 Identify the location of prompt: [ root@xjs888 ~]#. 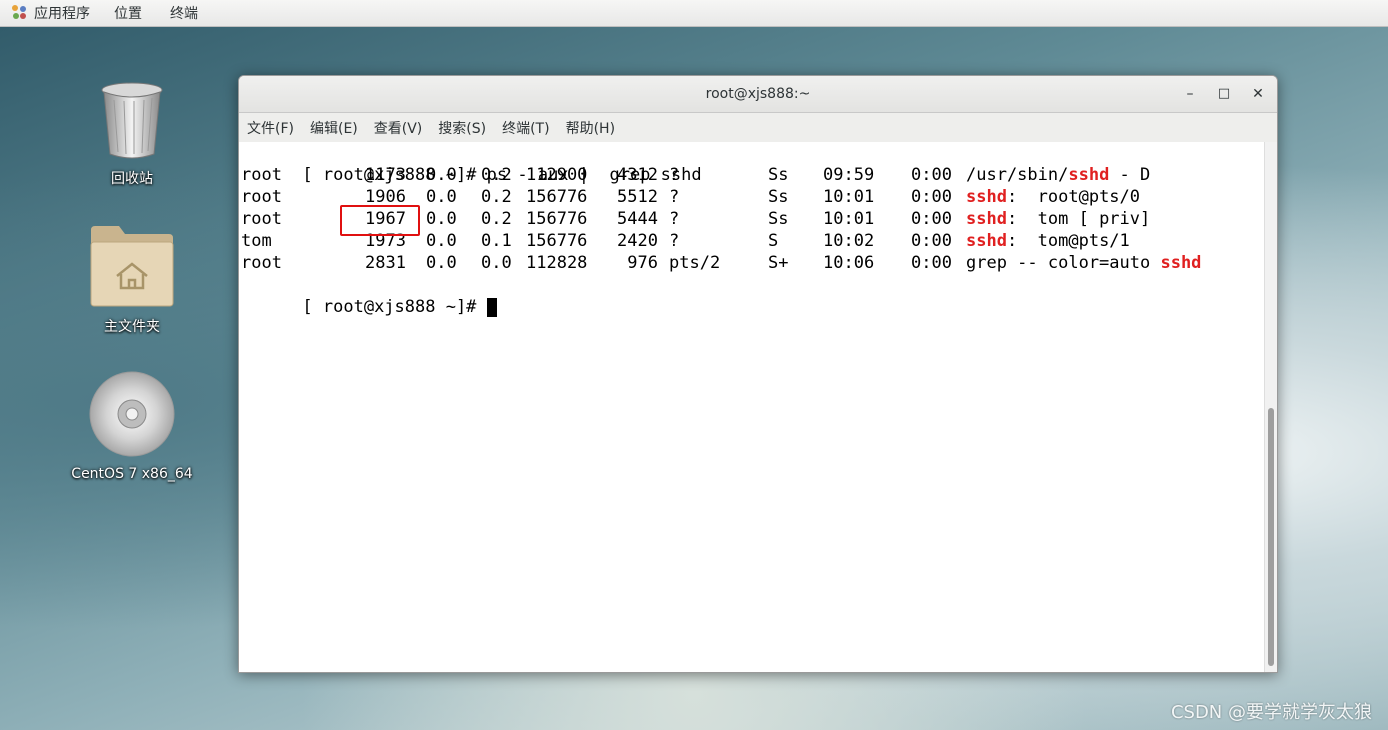
(394, 307).